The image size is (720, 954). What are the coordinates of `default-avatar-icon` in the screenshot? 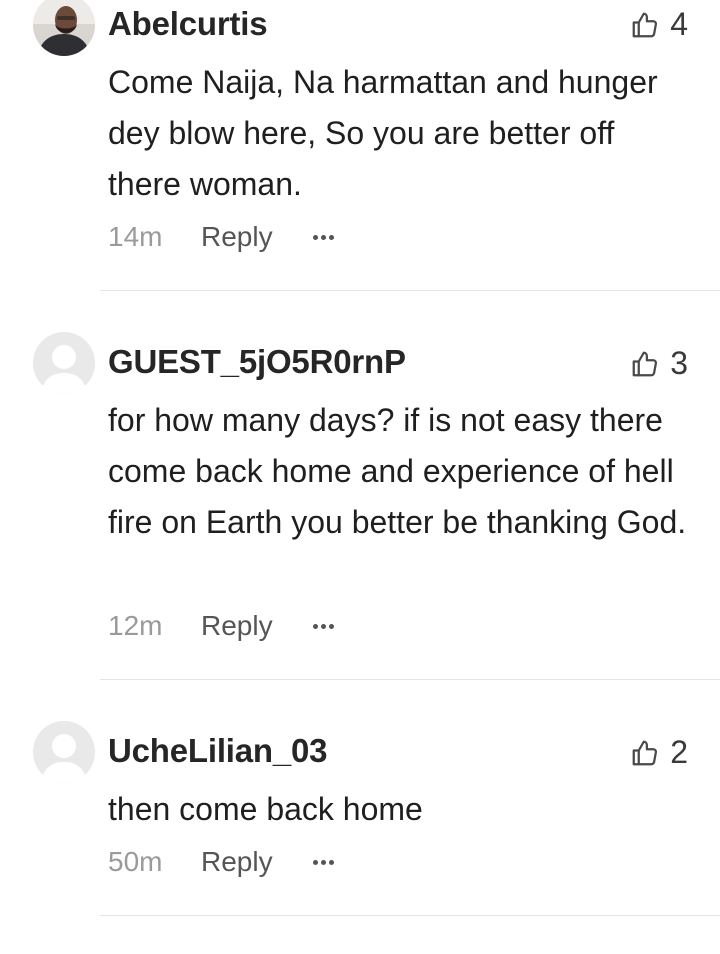 It's located at (64, 752).